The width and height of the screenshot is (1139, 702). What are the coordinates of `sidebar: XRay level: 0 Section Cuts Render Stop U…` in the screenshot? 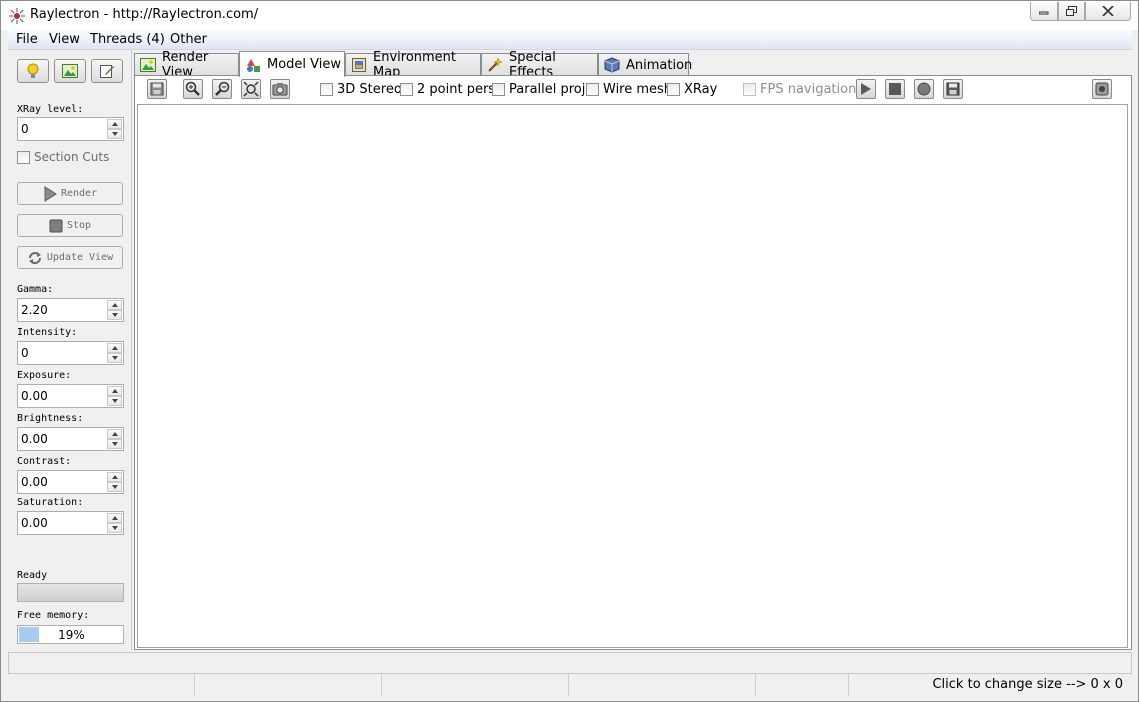 It's located at (70, 350).